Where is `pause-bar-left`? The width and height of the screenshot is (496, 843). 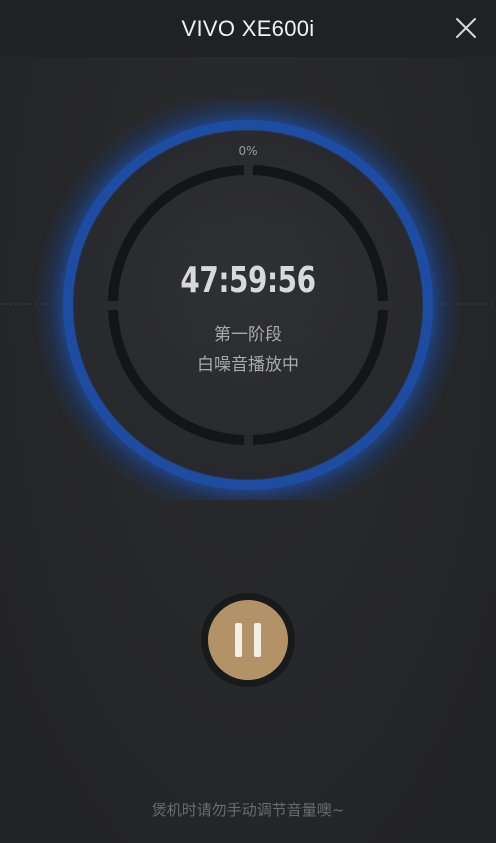
pause-bar-left is located at coordinates (238, 640).